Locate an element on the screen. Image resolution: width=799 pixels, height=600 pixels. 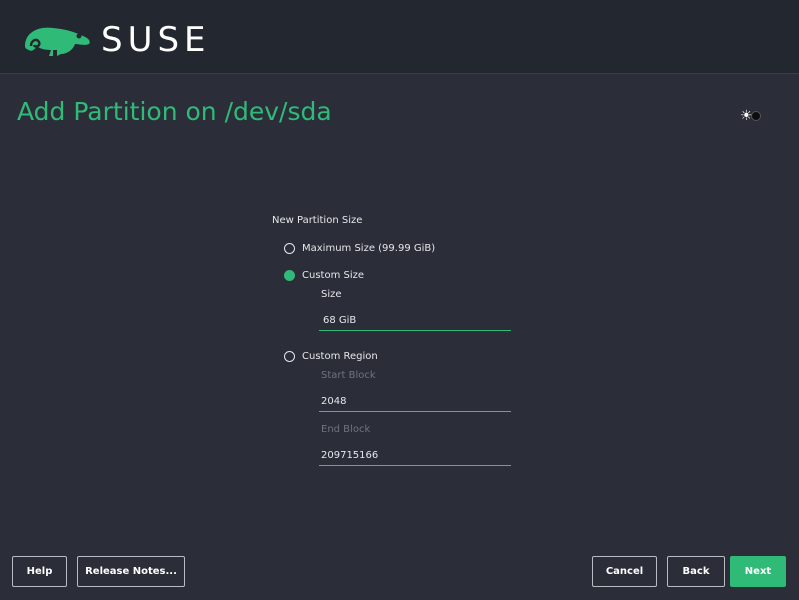
size-label: Size is located at coordinates (331, 294).